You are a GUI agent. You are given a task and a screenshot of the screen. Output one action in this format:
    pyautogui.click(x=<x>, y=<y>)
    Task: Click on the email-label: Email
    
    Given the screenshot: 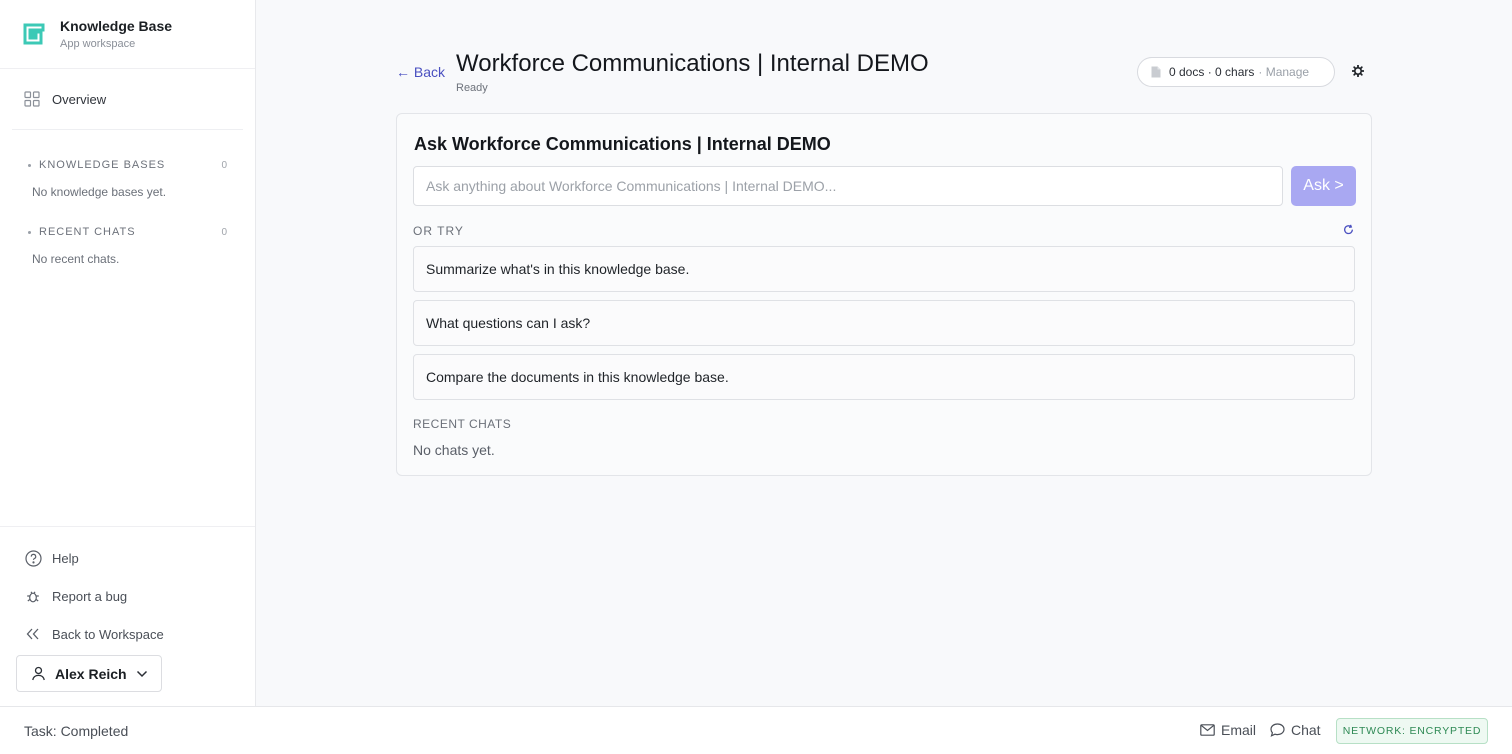 What is the action you would take?
    pyautogui.click(x=1239, y=730)
    